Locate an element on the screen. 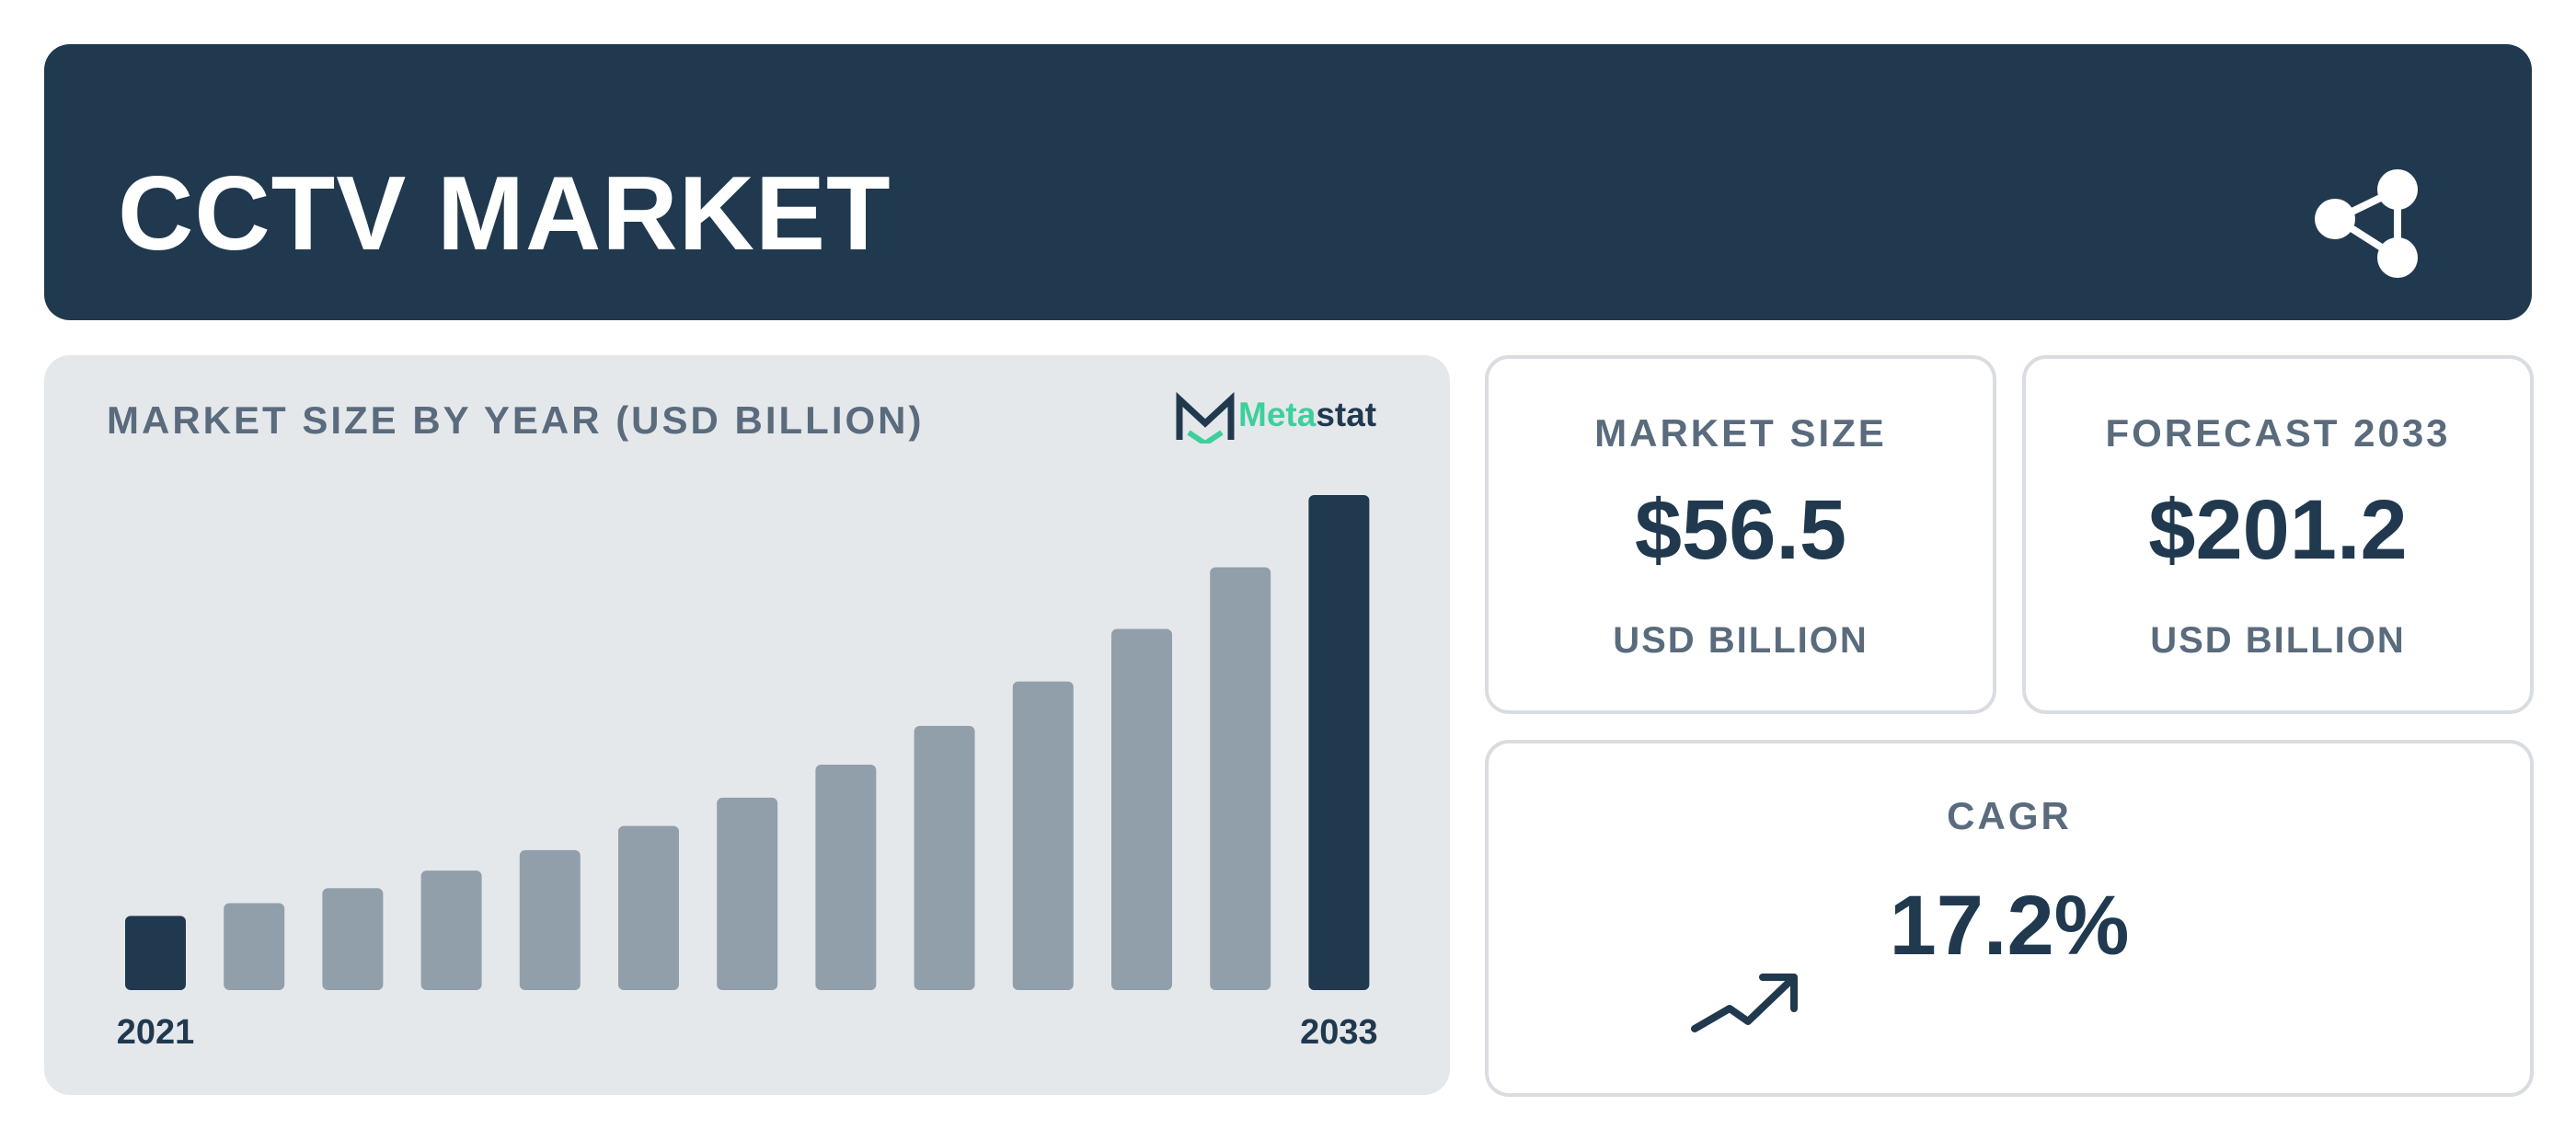 The height and width of the screenshot is (1141, 2576). share-icon is located at coordinates (2371, 227).